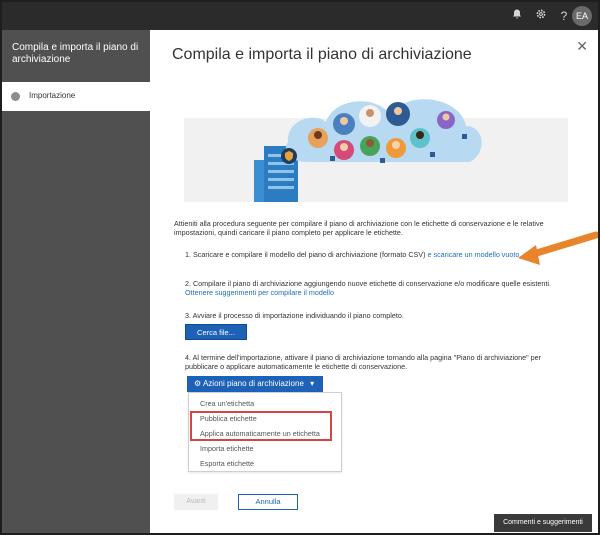  I want to click on bell-icon-glyph, so click(517, 14).